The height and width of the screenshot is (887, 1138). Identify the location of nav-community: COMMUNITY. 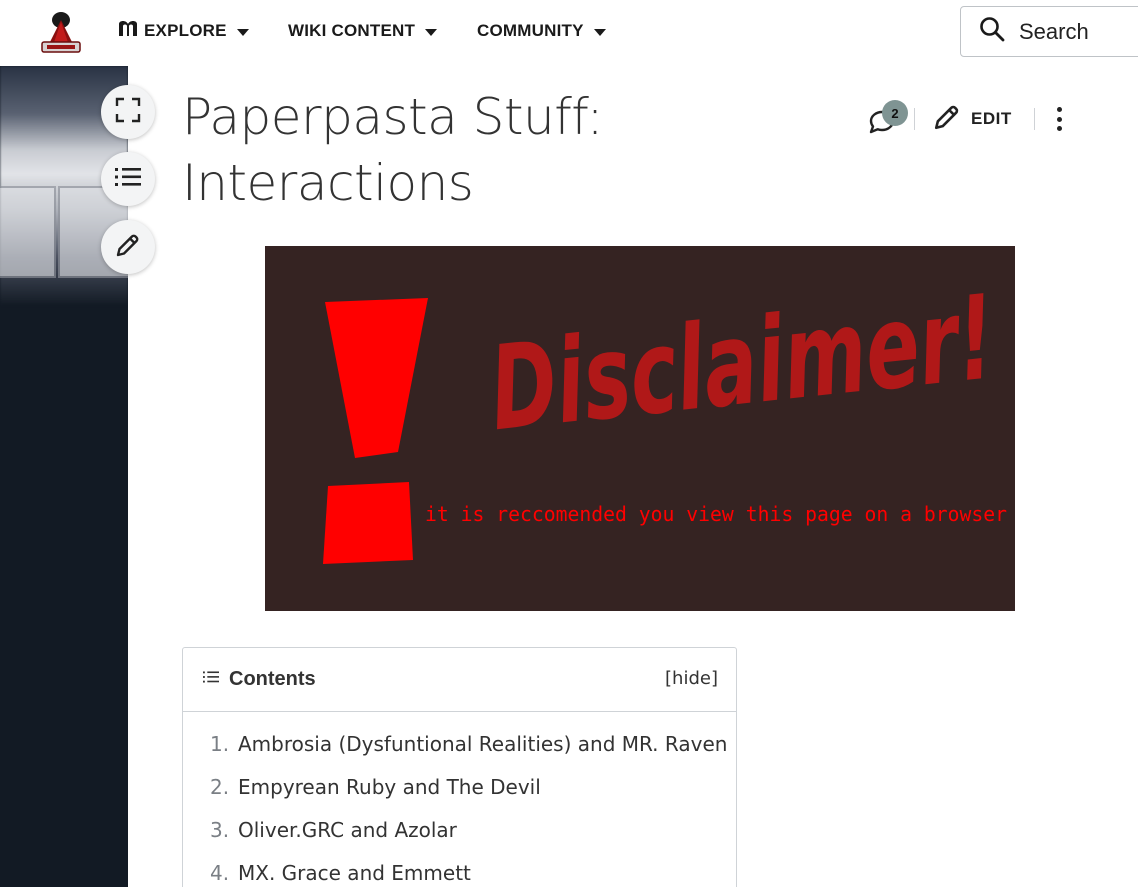
(541, 31).